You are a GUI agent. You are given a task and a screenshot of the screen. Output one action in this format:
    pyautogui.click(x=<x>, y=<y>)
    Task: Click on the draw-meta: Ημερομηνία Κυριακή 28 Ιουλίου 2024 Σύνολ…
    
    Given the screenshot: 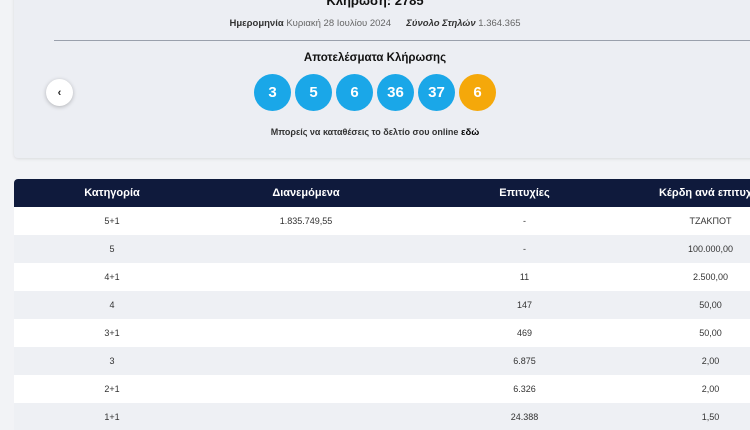 What is the action you would take?
    pyautogui.click(x=375, y=23)
    